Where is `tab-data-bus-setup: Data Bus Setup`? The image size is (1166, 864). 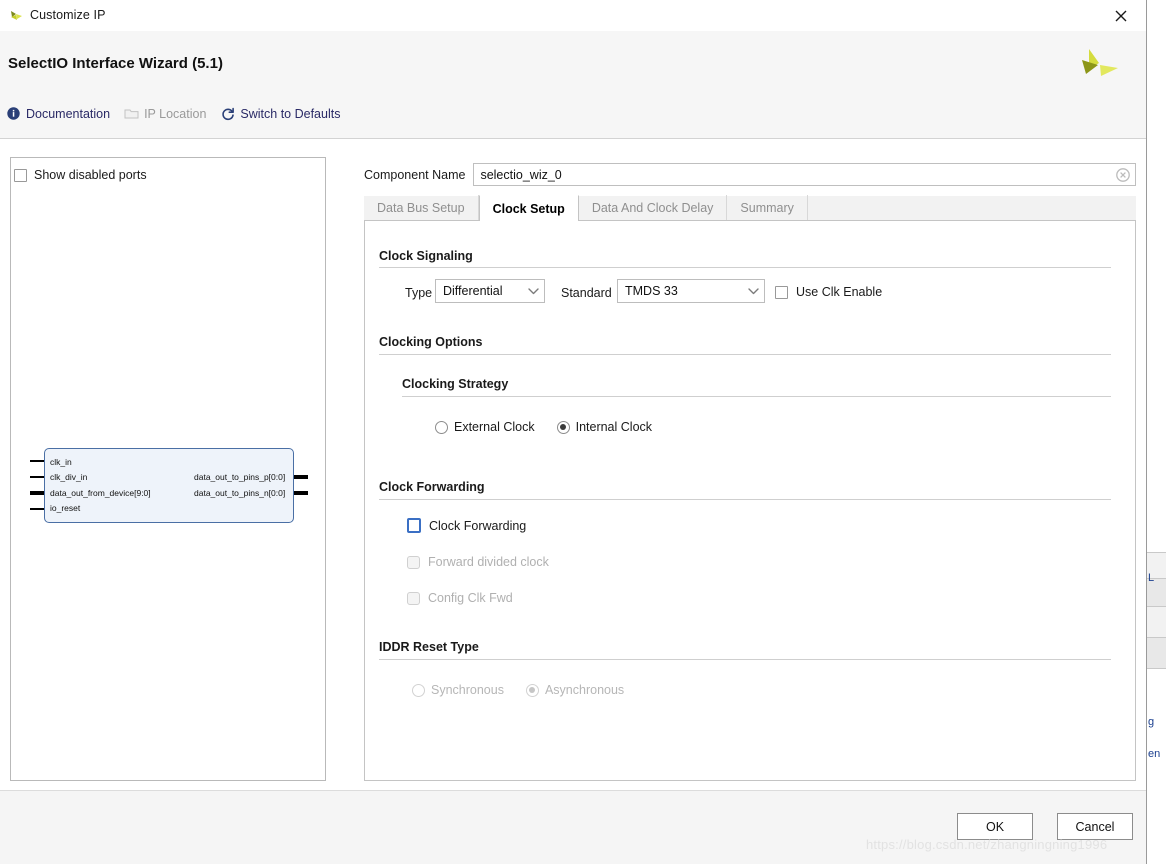 tab-data-bus-setup: Data Bus Setup is located at coordinates (421, 207).